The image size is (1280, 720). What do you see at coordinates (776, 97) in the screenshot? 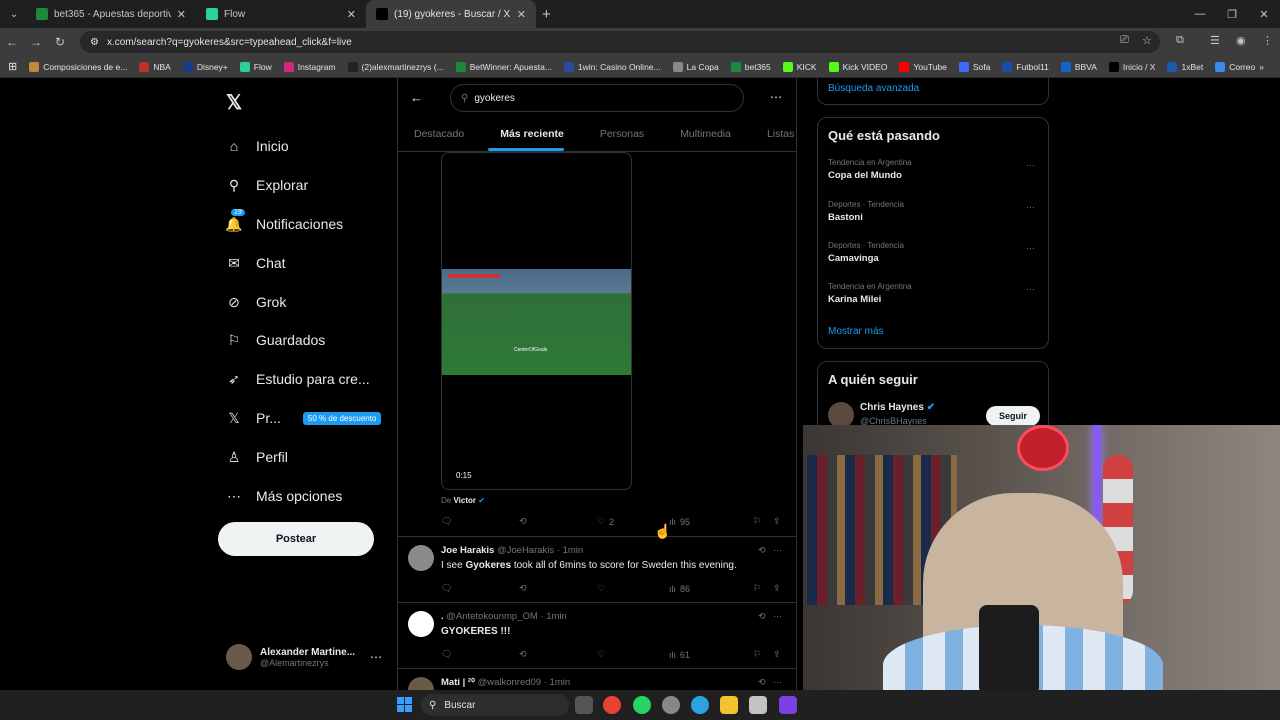
I see `search-options-icon: ⋯` at bounding box center [776, 97].